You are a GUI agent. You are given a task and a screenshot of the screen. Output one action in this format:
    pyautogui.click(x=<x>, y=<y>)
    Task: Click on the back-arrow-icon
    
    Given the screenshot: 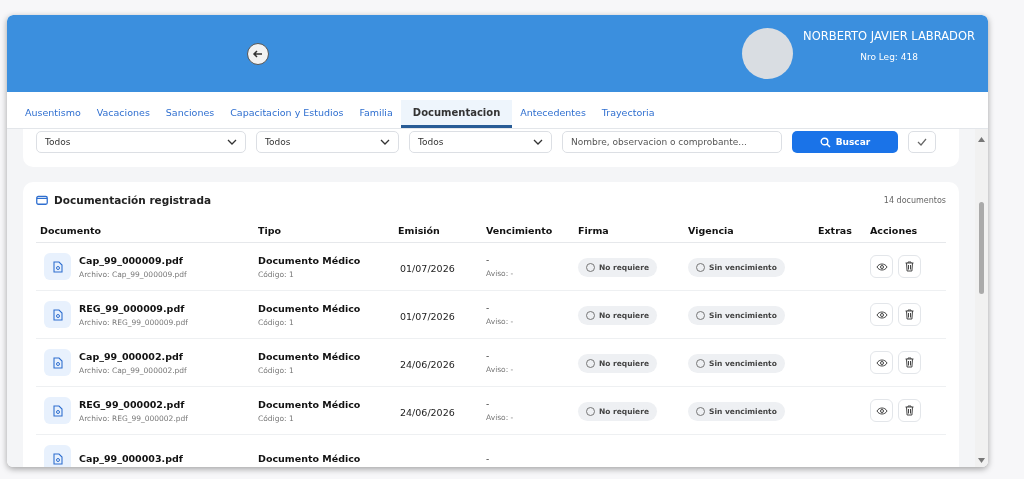 What is the action you would take?
    pyautogui.click(x=258, y=53)
    